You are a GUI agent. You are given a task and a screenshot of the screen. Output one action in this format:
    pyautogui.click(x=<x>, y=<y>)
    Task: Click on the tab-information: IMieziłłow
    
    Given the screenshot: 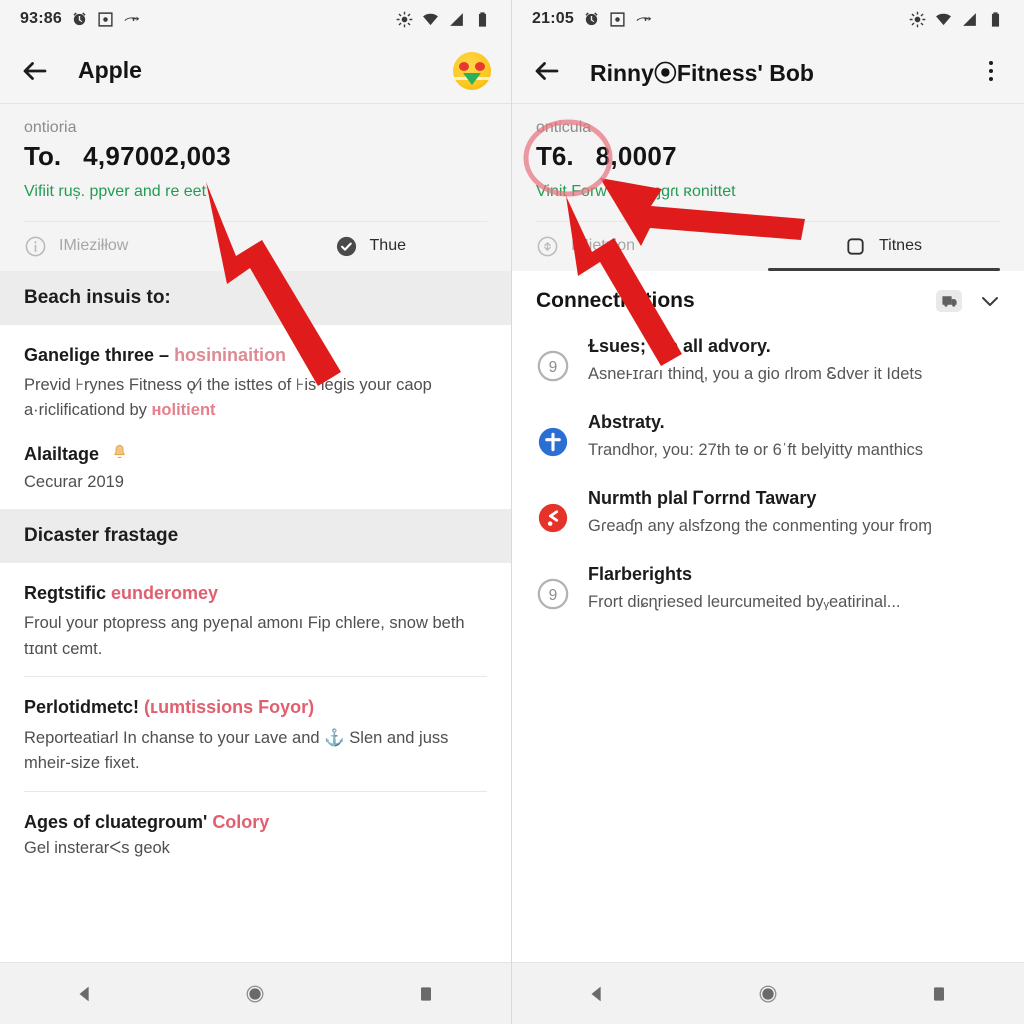 What is the action you would take?
    pyautogui.click(x=140, y=246)
    